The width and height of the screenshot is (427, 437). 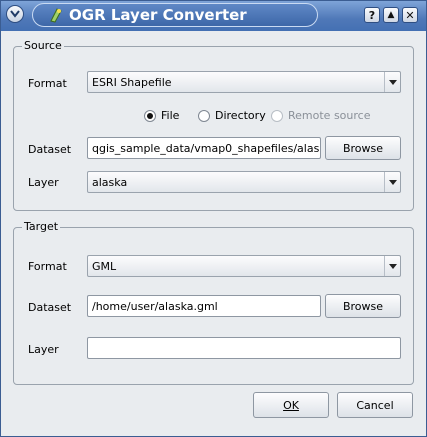 I want to click on help-button: ?, so click(x=372, y=15).